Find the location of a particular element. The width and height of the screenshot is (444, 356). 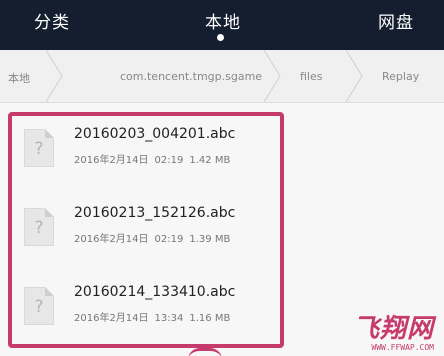

watermark-url: WWW.FFWAP.COM is located at coordinates (402, 347).